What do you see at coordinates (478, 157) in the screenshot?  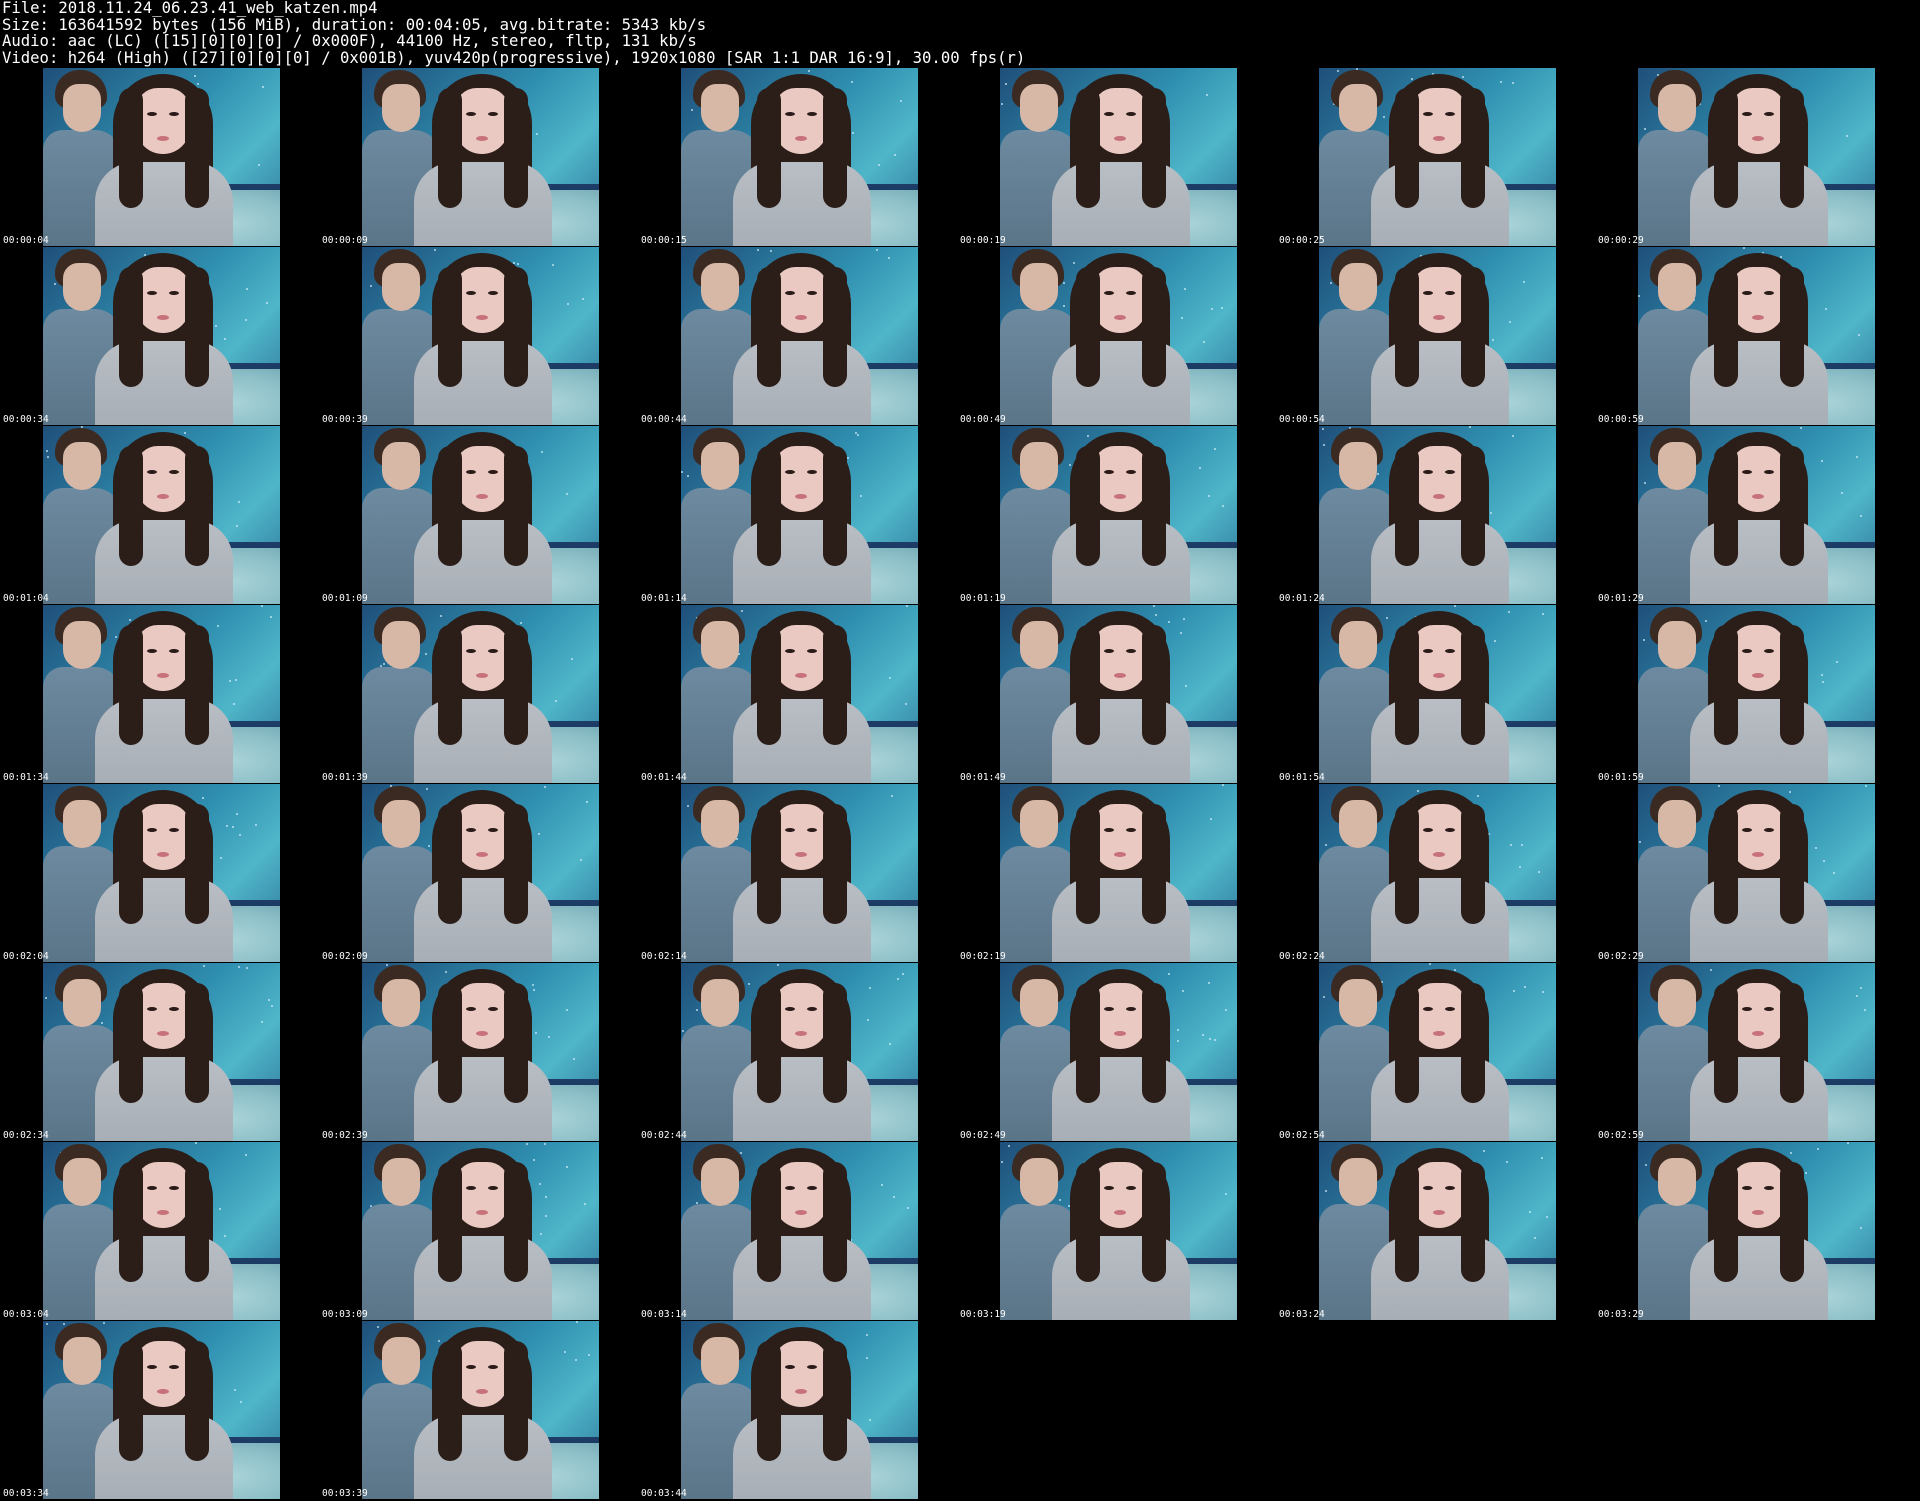 I see `thumbnail-cell: 00:00:09` at bounding box center [478, 157].